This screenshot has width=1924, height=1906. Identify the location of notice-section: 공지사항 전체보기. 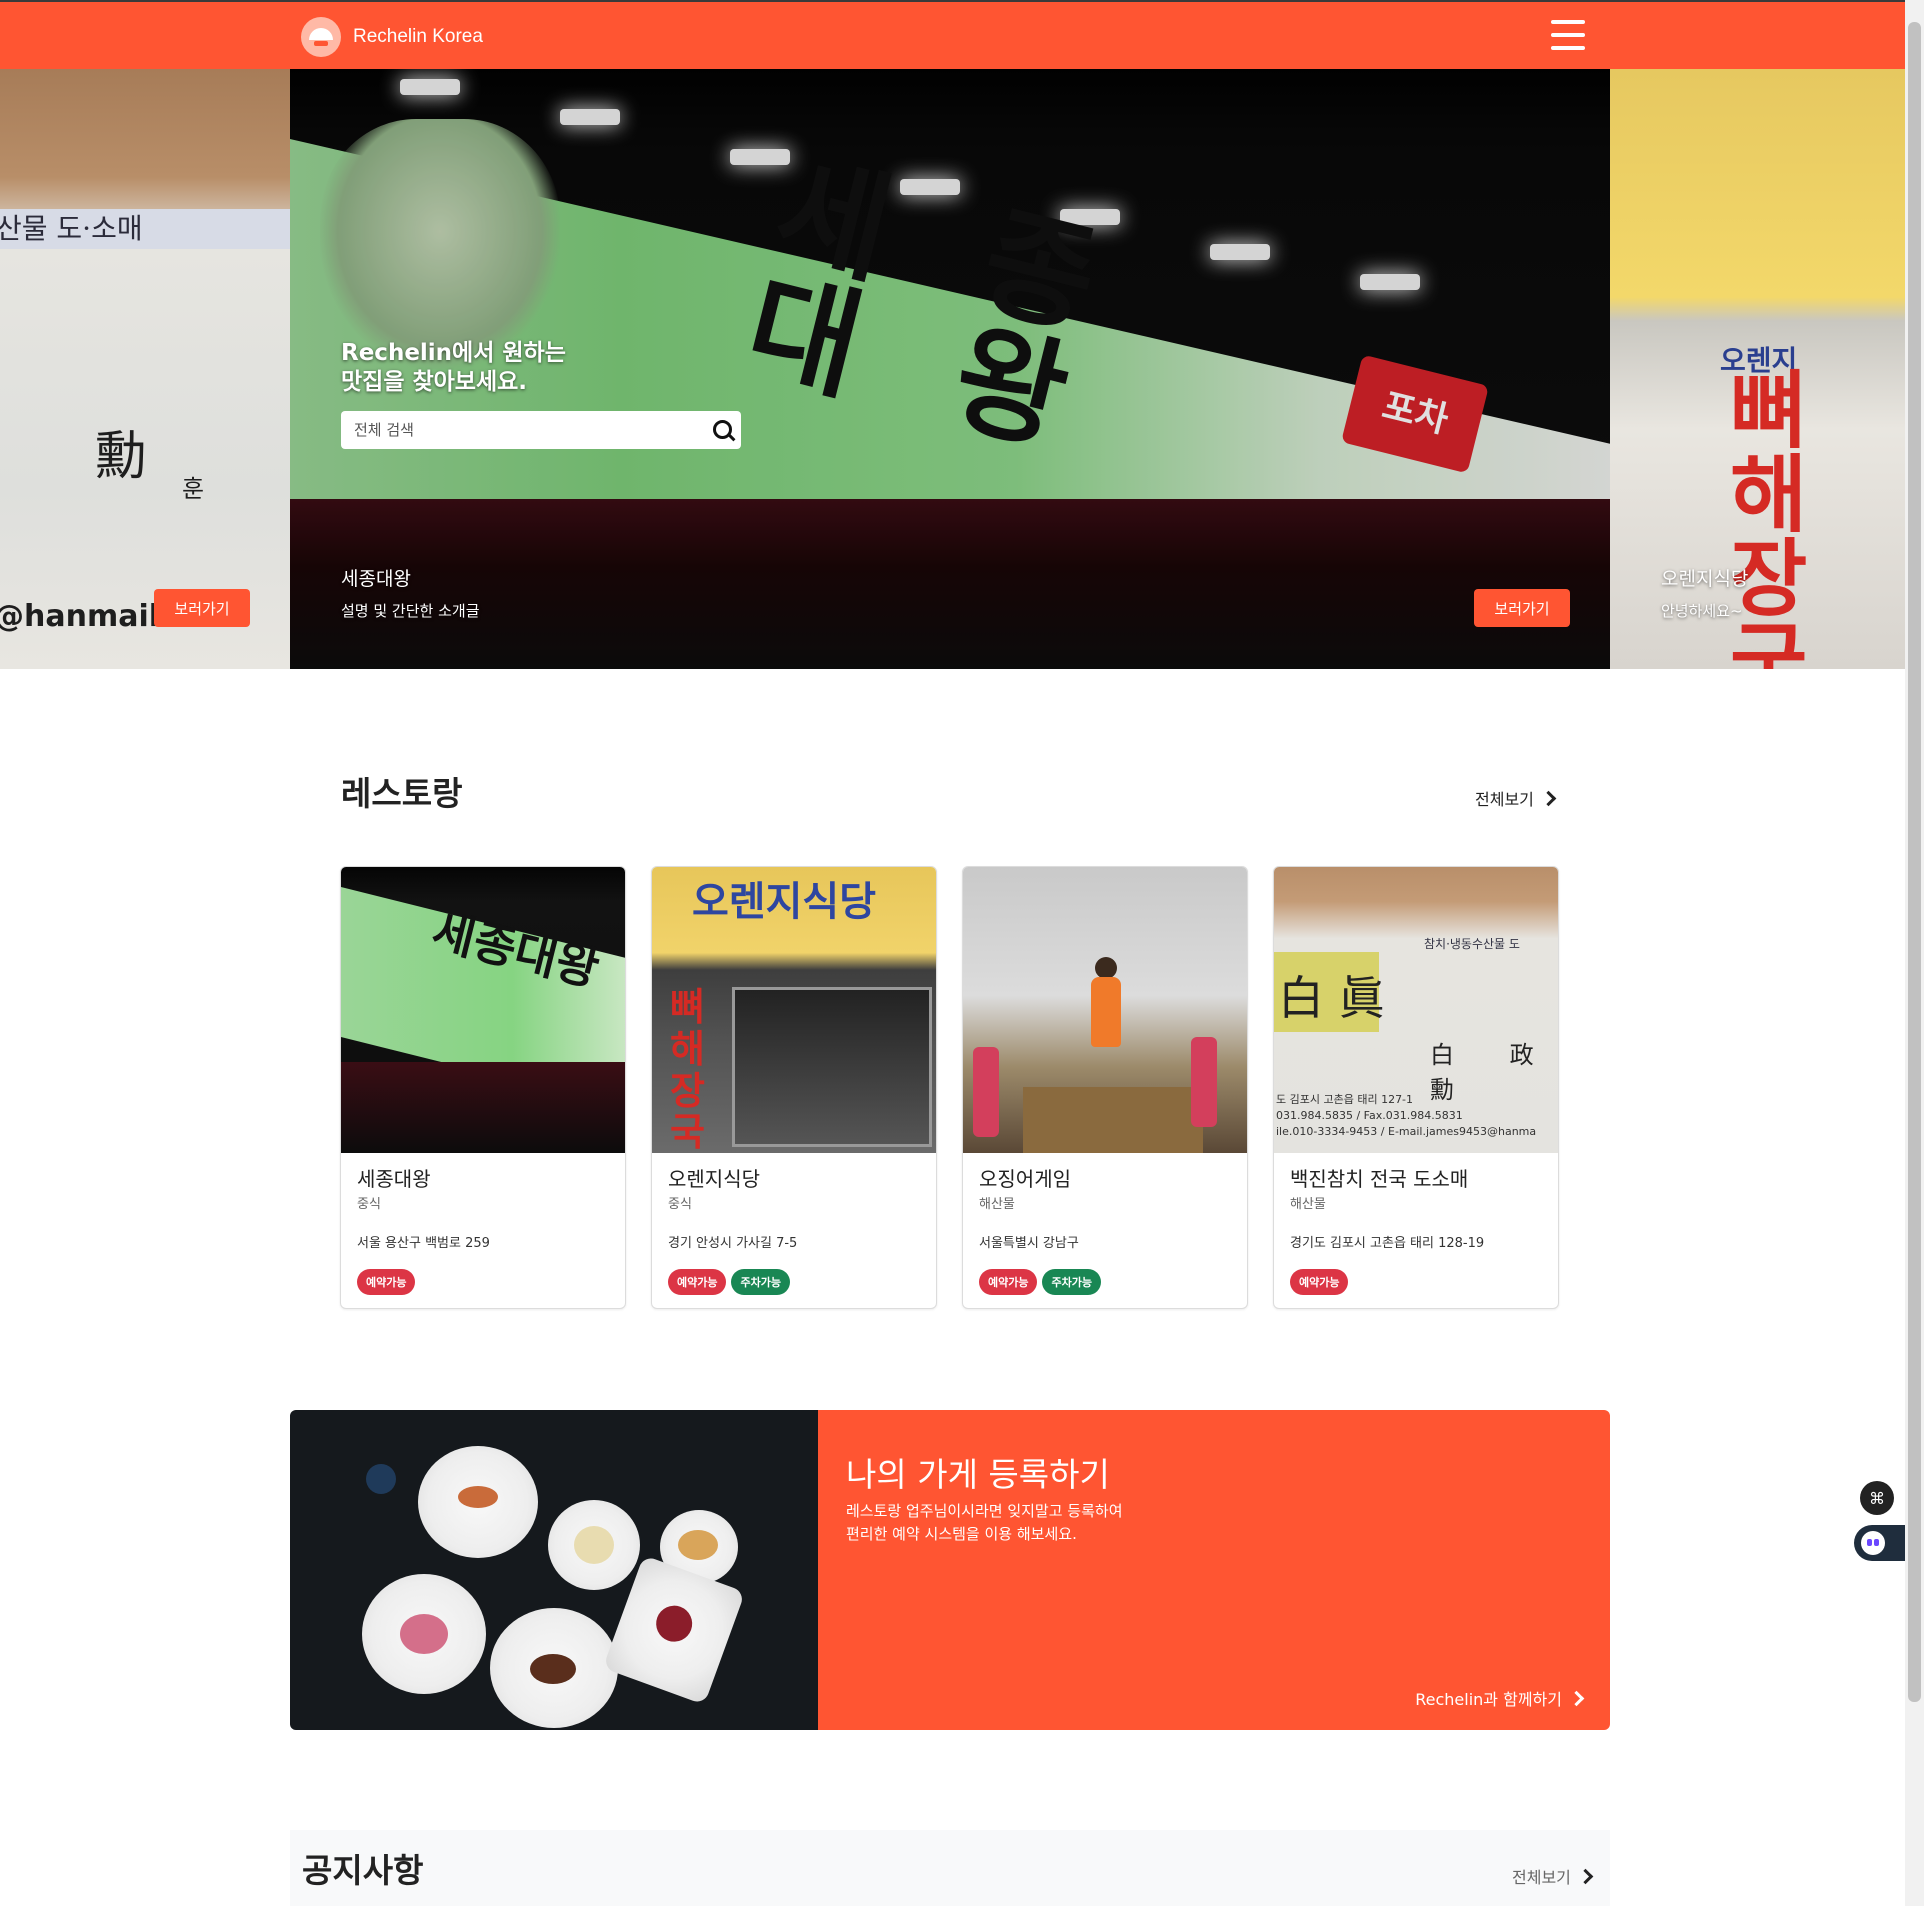
(950, 1868).